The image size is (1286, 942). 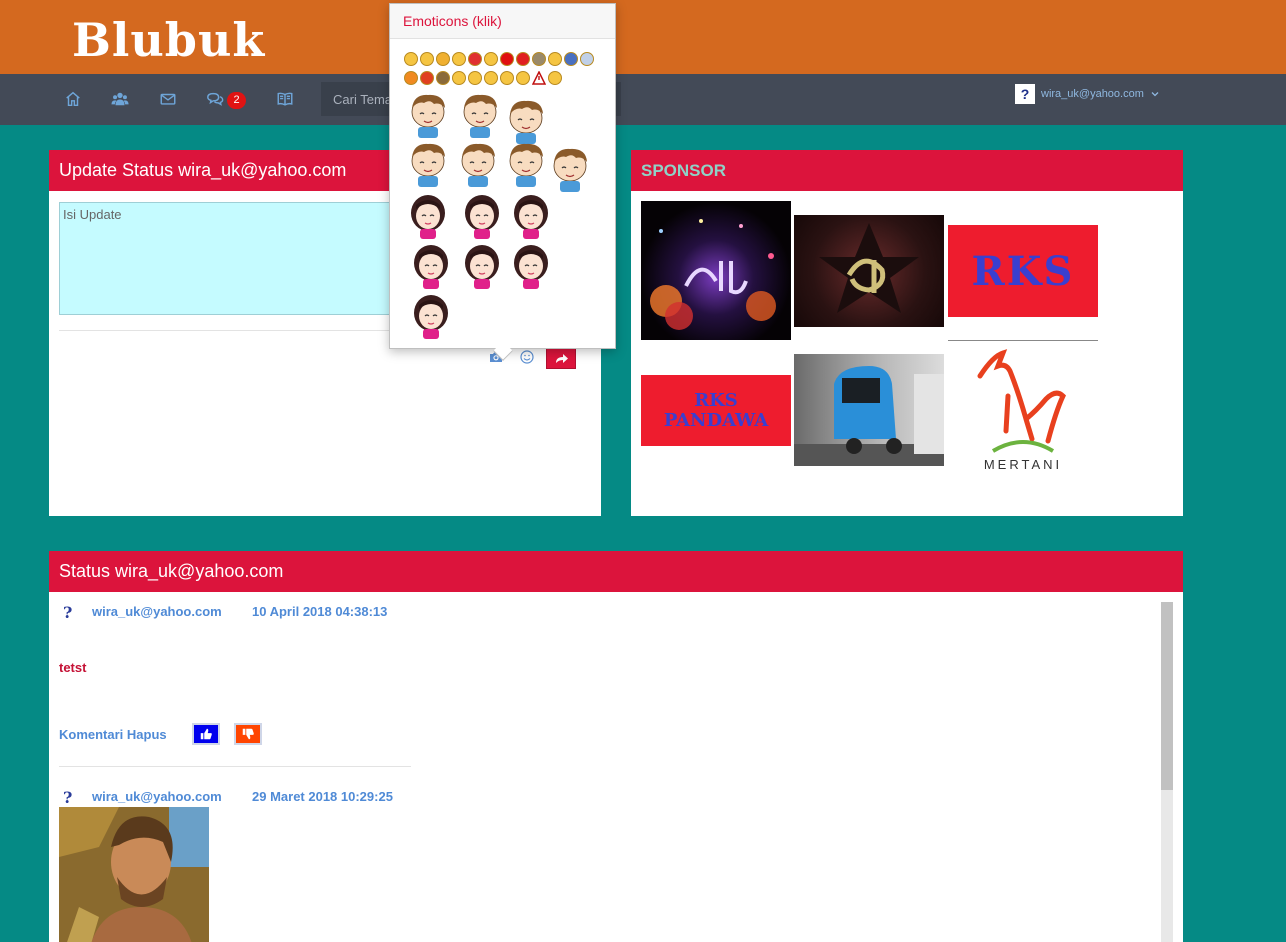 I want to click on top-header: Blubuk, so click(x=643, y=37).